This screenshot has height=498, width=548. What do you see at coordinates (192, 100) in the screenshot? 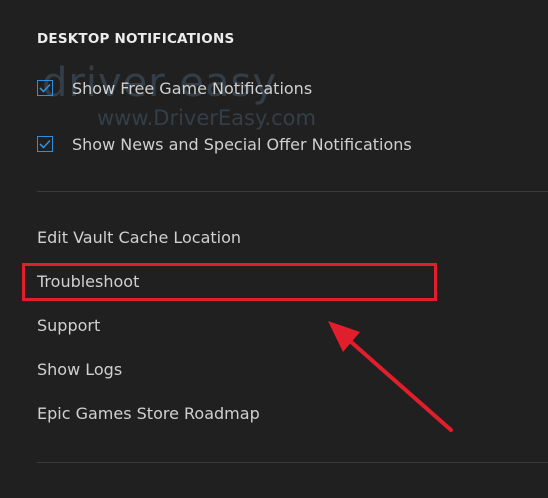
I see `driver-easy-watermark: driver easy www.DriverEasy.com` at bounding box center [192, 100].